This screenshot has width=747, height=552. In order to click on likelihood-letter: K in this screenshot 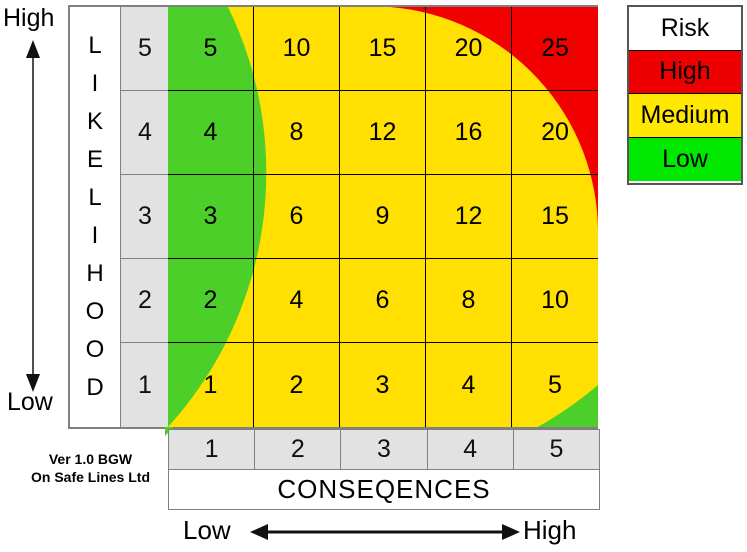, I will do `click(94, 121)`.